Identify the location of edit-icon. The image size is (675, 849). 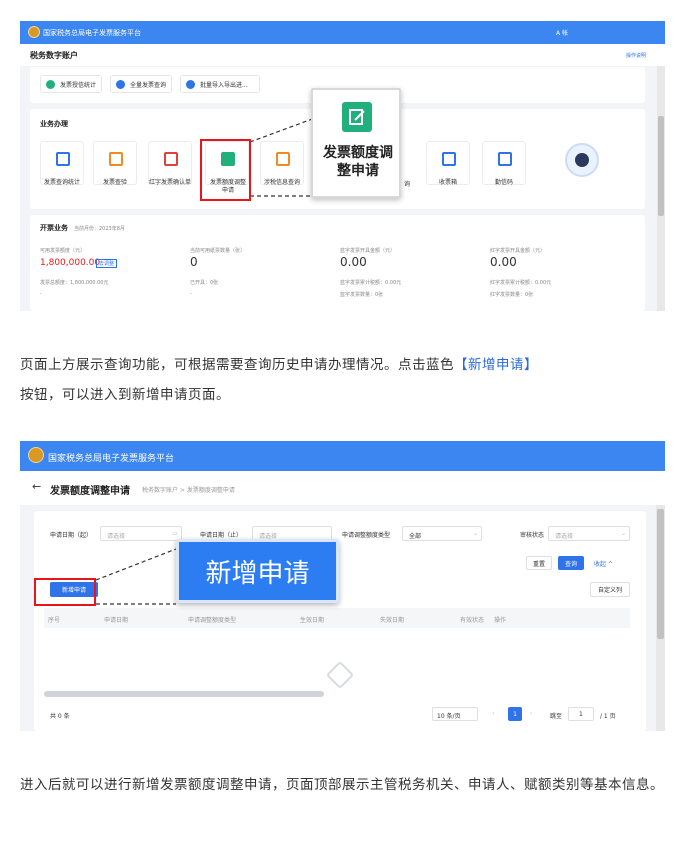
(357, 117).